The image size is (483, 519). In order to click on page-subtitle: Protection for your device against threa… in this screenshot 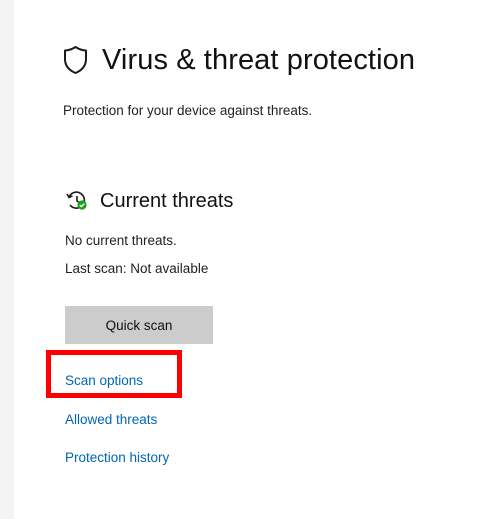, I will do `click(188, 110)`.